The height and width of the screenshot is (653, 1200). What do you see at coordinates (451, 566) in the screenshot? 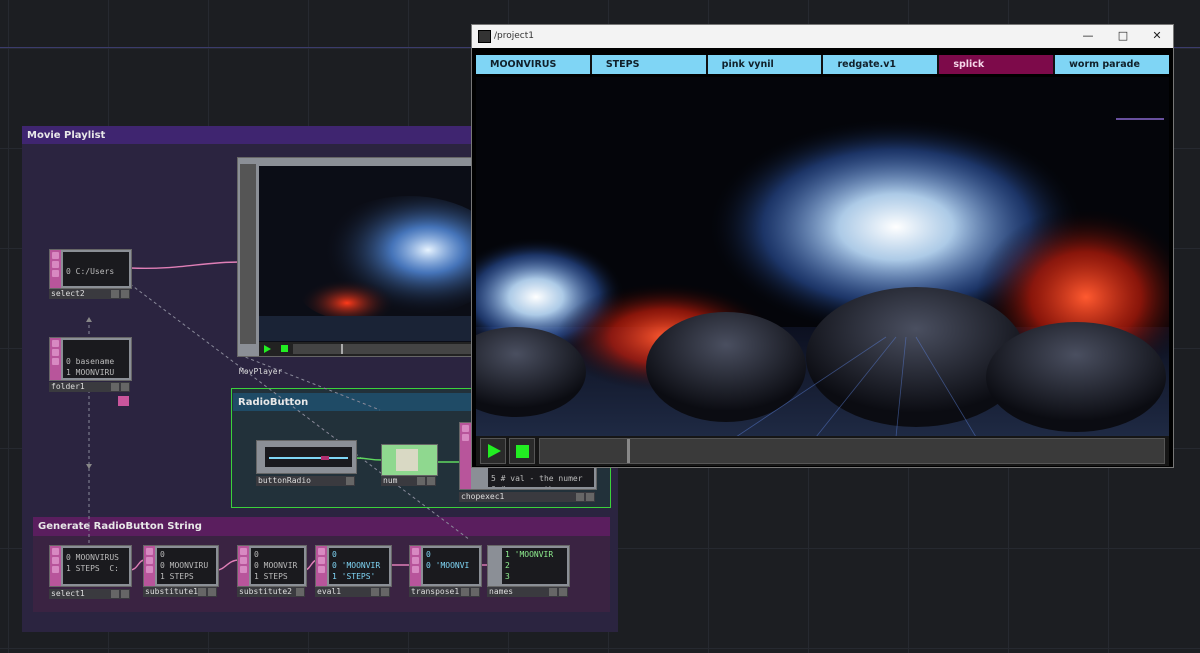
I see `node-viewer: 0 0 'MOONVI` at bounding box center [451, 566].